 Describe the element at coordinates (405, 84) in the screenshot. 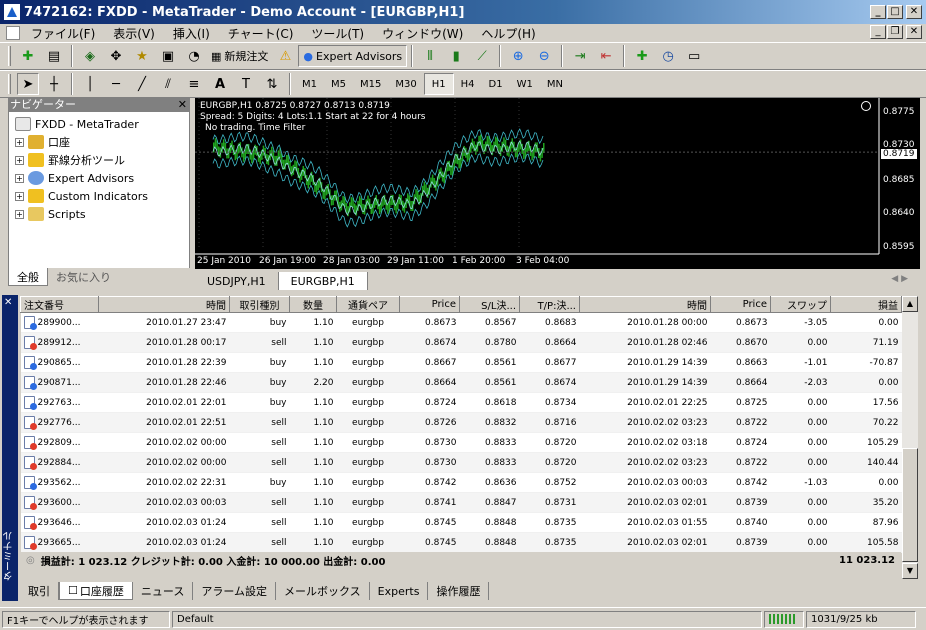

I see `timeframe-m30: M30` at that location.